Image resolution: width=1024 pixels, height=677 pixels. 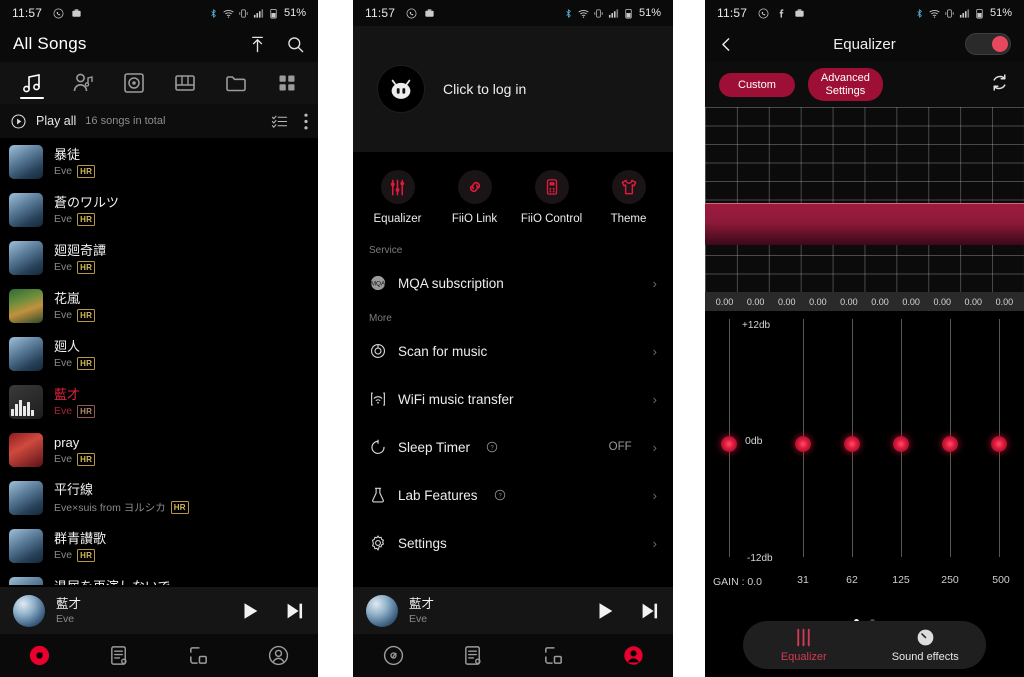 I want to click on overflow-menu-icon, so click(x=306, y=121).